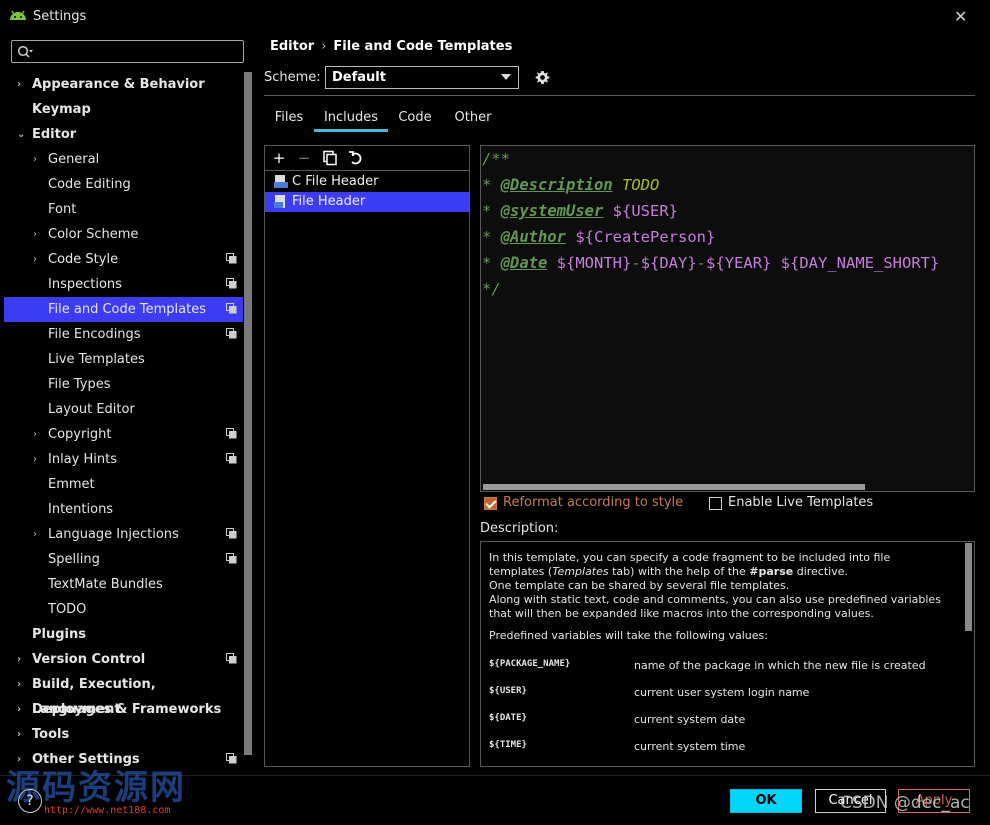 This screenshot has height=825, width=990. I want to click on sidebar-item-layout-editor: Layout Editor, so click(123, 409).